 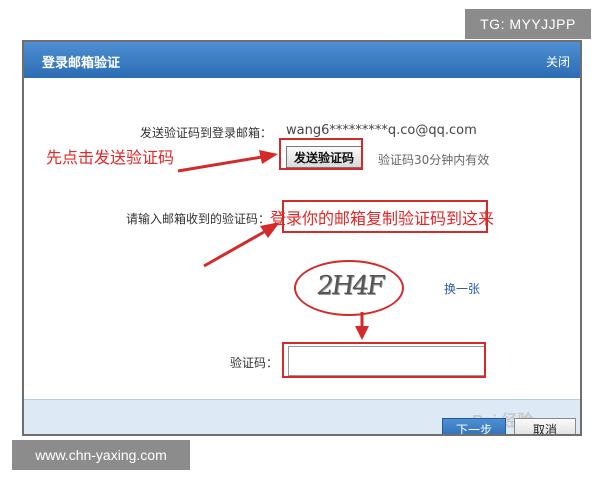 I want to click on watermark-bottom: www.chn-yaxing.com, so click(x=101, y=455).